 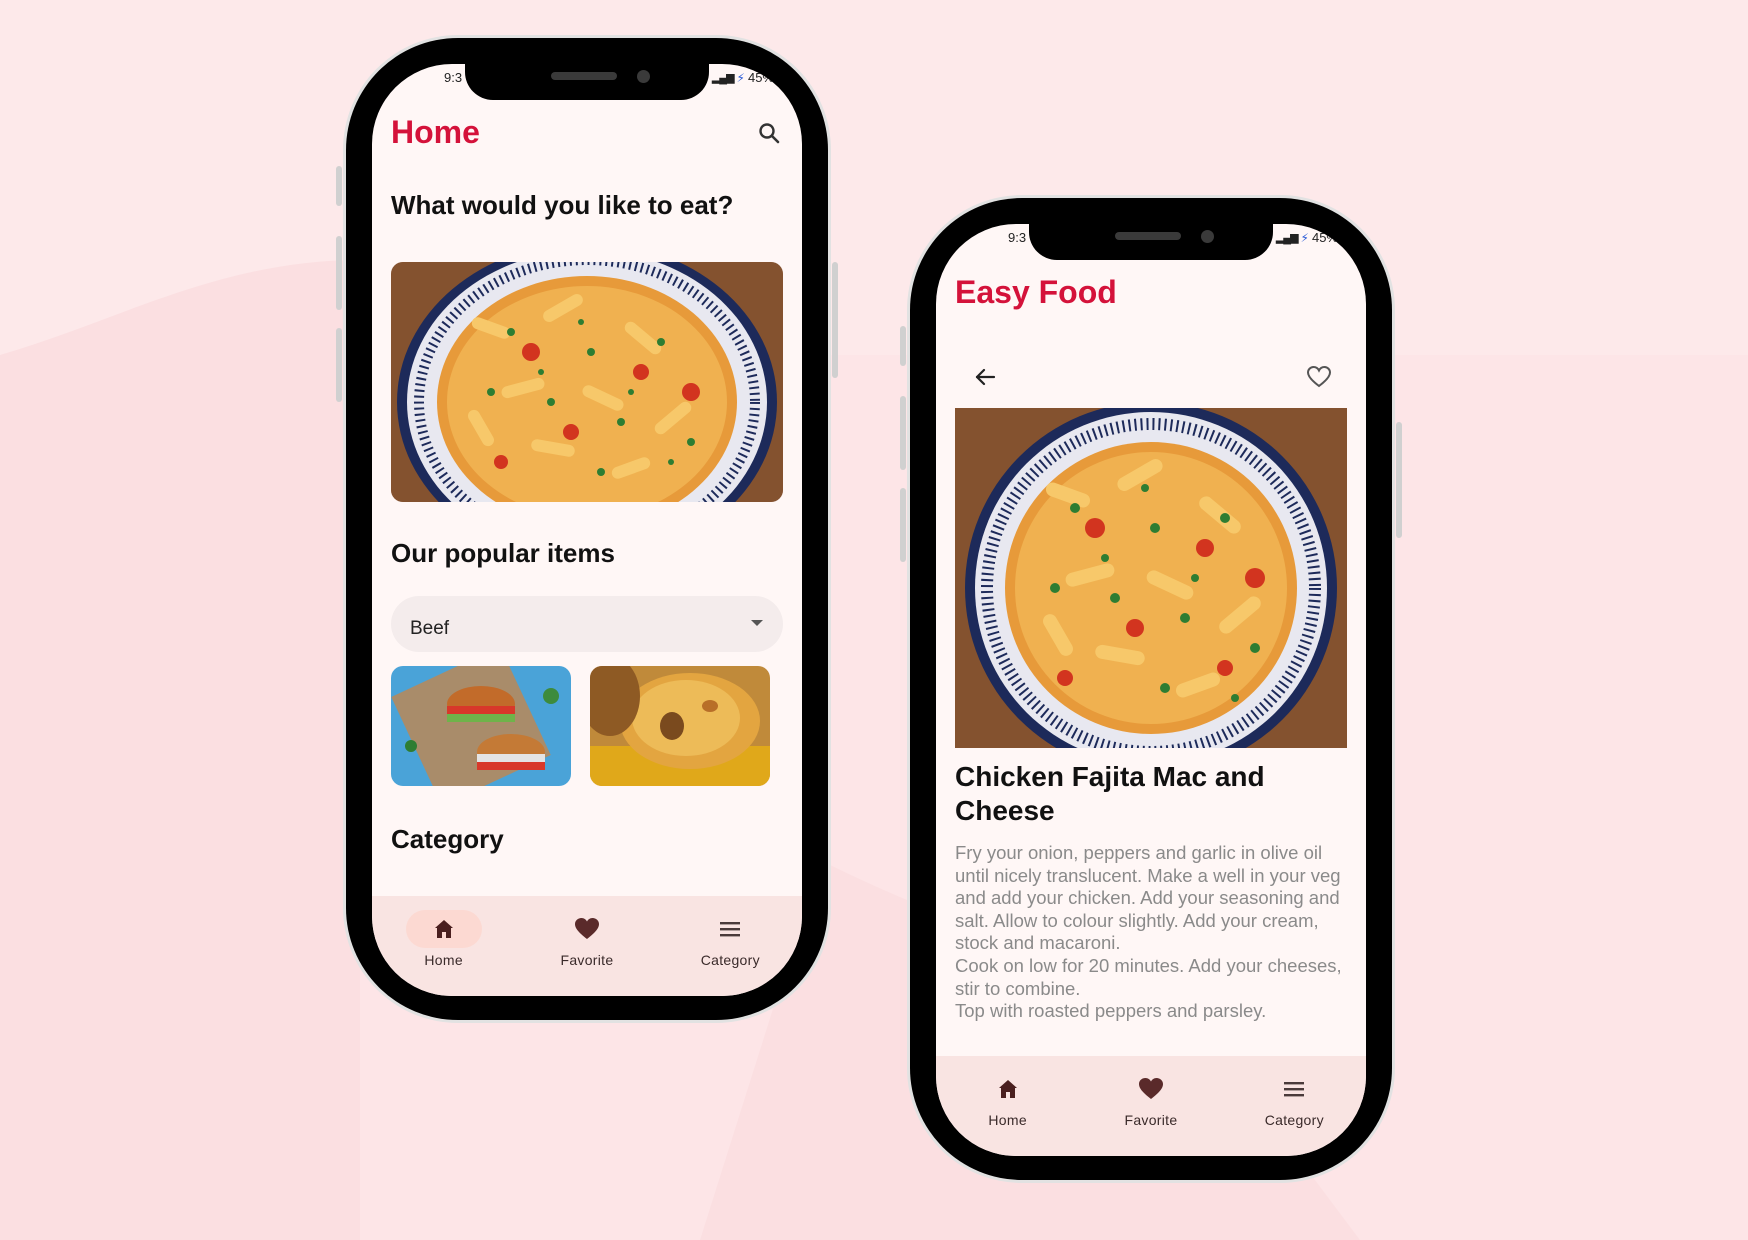 I want to click on nav-active-indicator, so click(x=443, y=929).